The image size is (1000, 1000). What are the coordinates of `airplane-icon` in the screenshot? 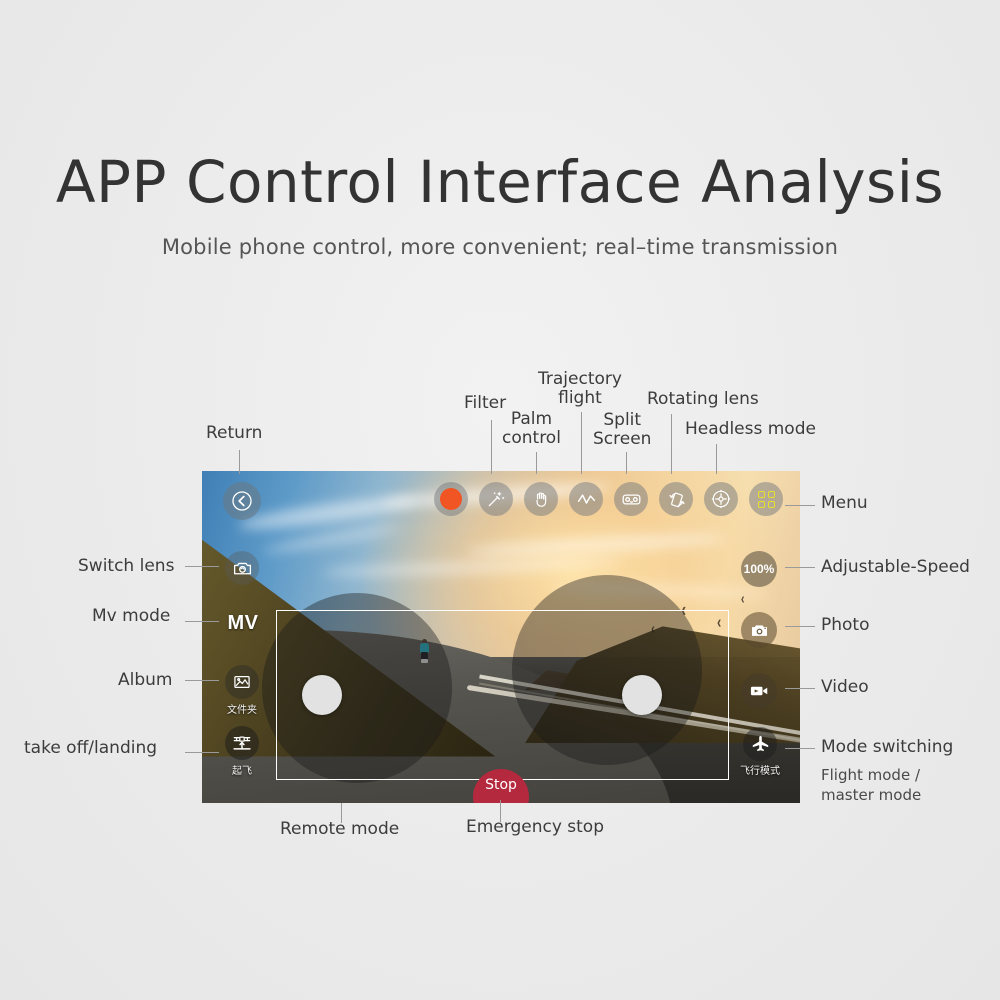 It's located at (760, 743).